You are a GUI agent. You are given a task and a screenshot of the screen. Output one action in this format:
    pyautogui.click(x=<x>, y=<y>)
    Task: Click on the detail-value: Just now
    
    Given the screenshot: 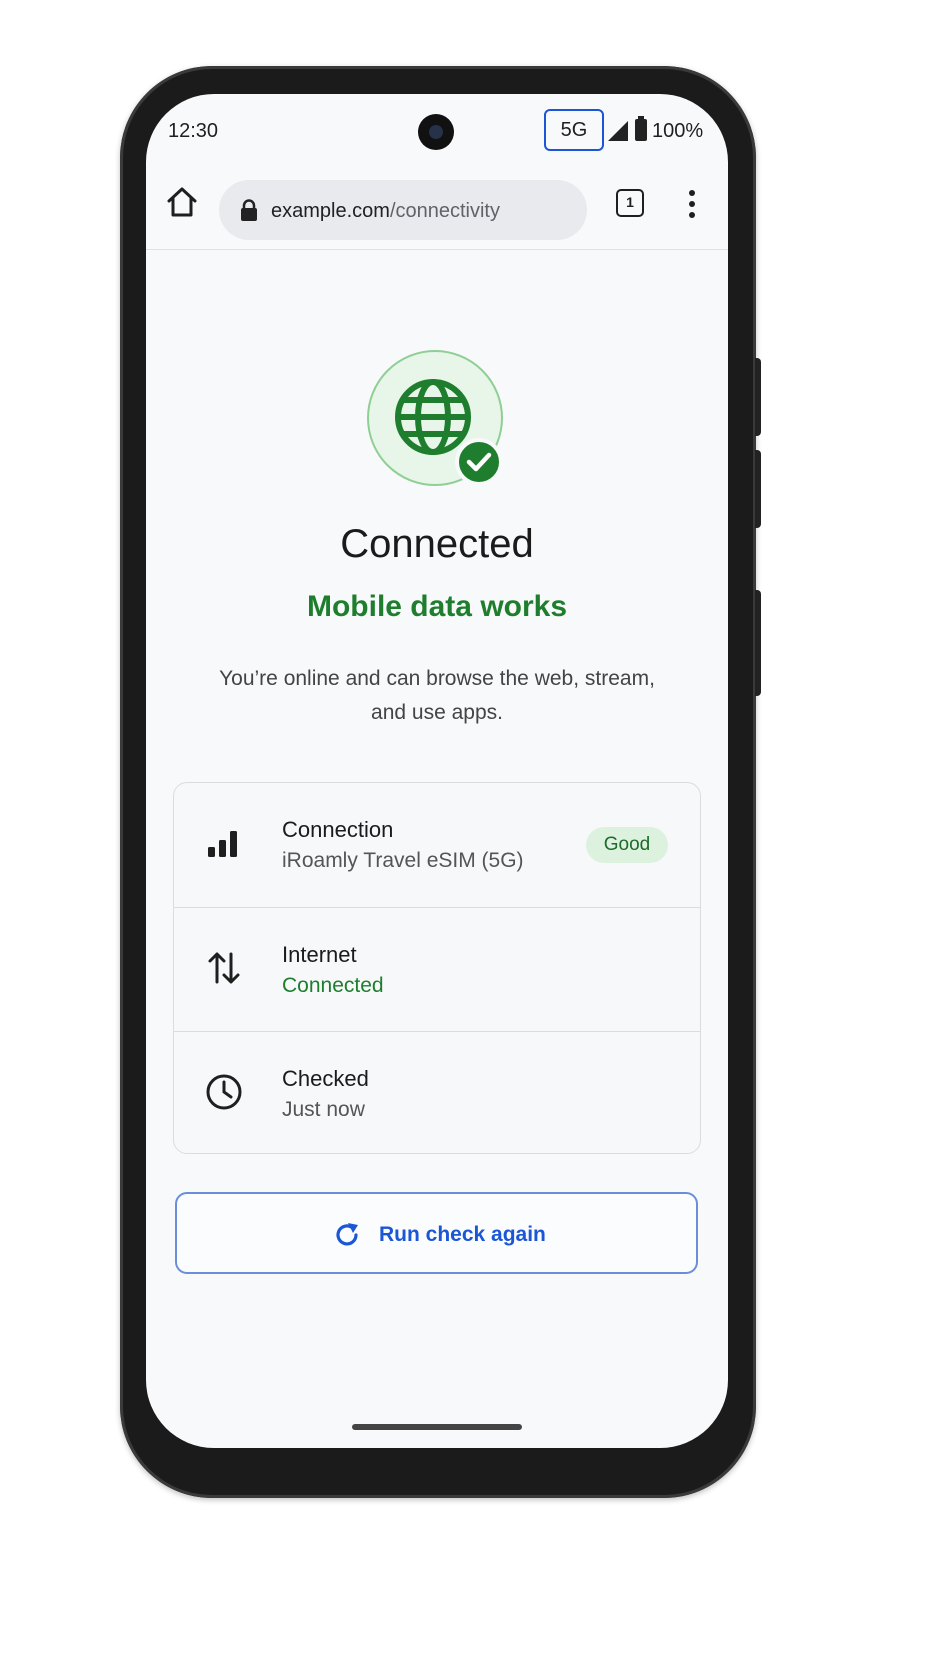 What is the action you would take?
    pyautogui.click(x=323, y=1109)
    